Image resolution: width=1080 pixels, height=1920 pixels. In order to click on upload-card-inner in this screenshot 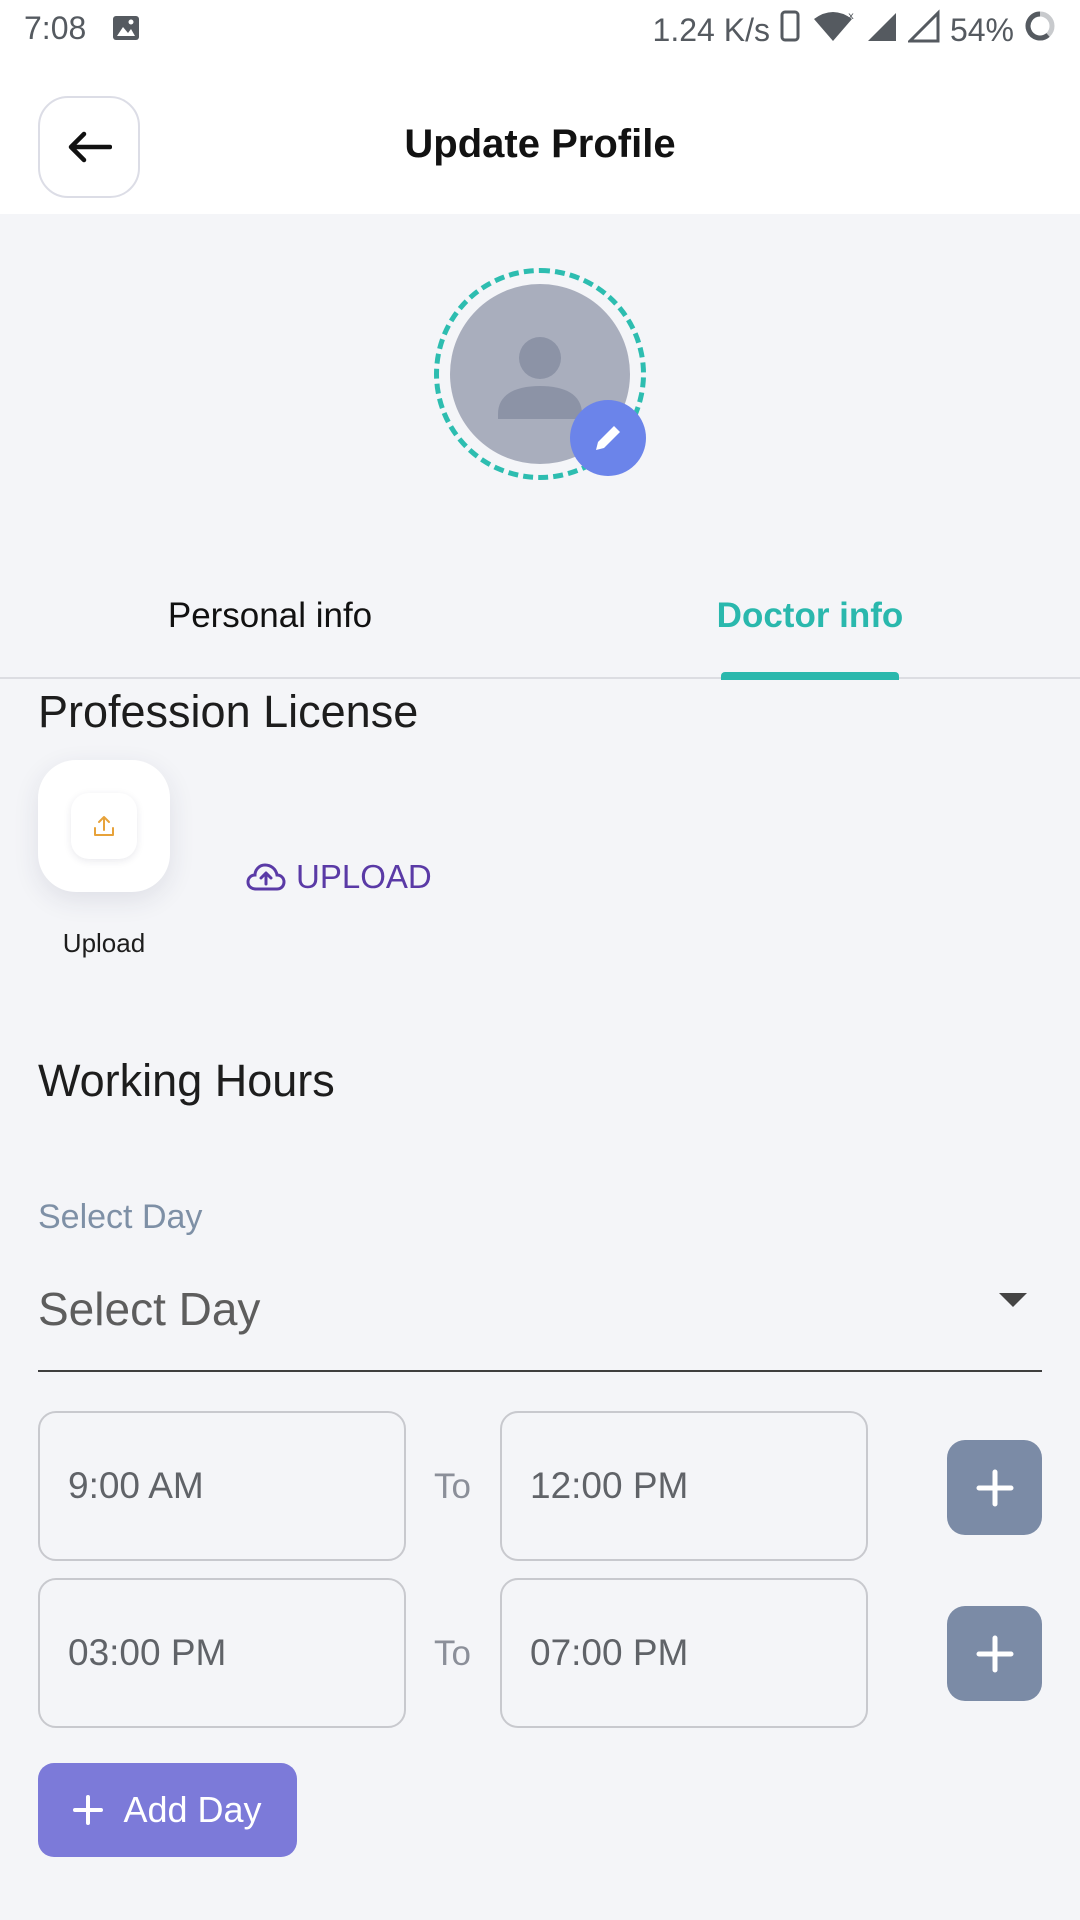, I will do `click(104, 826)`.